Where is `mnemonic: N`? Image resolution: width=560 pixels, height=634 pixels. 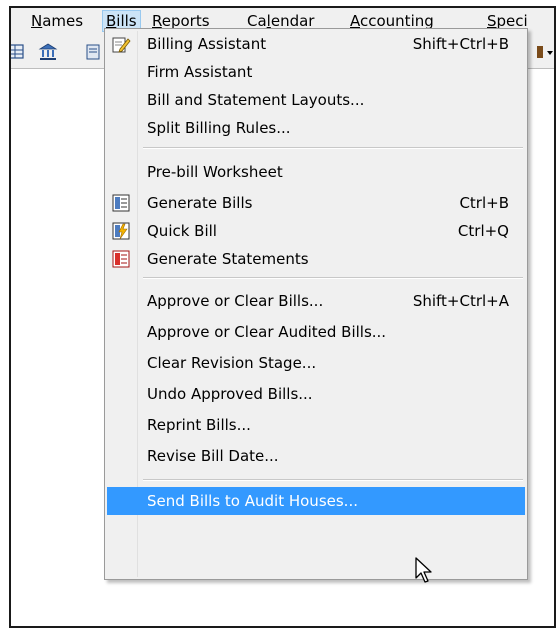
mnemonic: N is located at coordinates (37, 21).